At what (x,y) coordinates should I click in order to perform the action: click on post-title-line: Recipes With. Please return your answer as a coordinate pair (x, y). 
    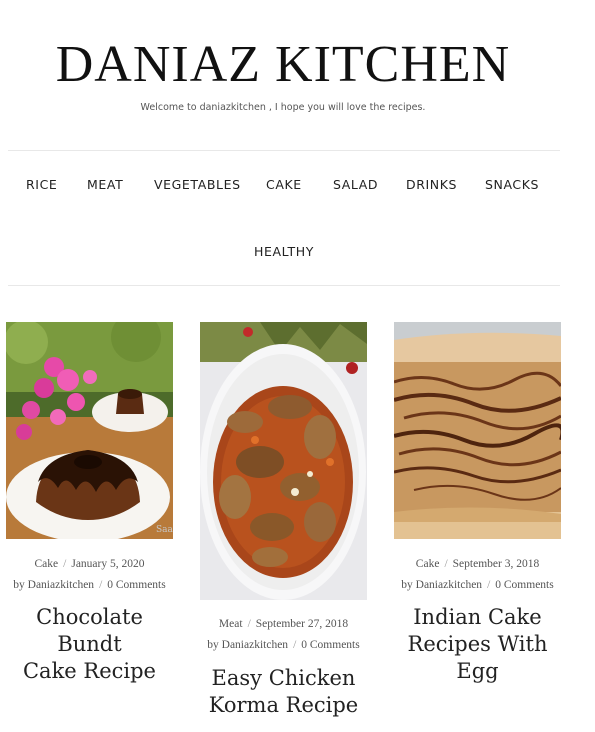
    Looking at the image, I should click on (477, 644).